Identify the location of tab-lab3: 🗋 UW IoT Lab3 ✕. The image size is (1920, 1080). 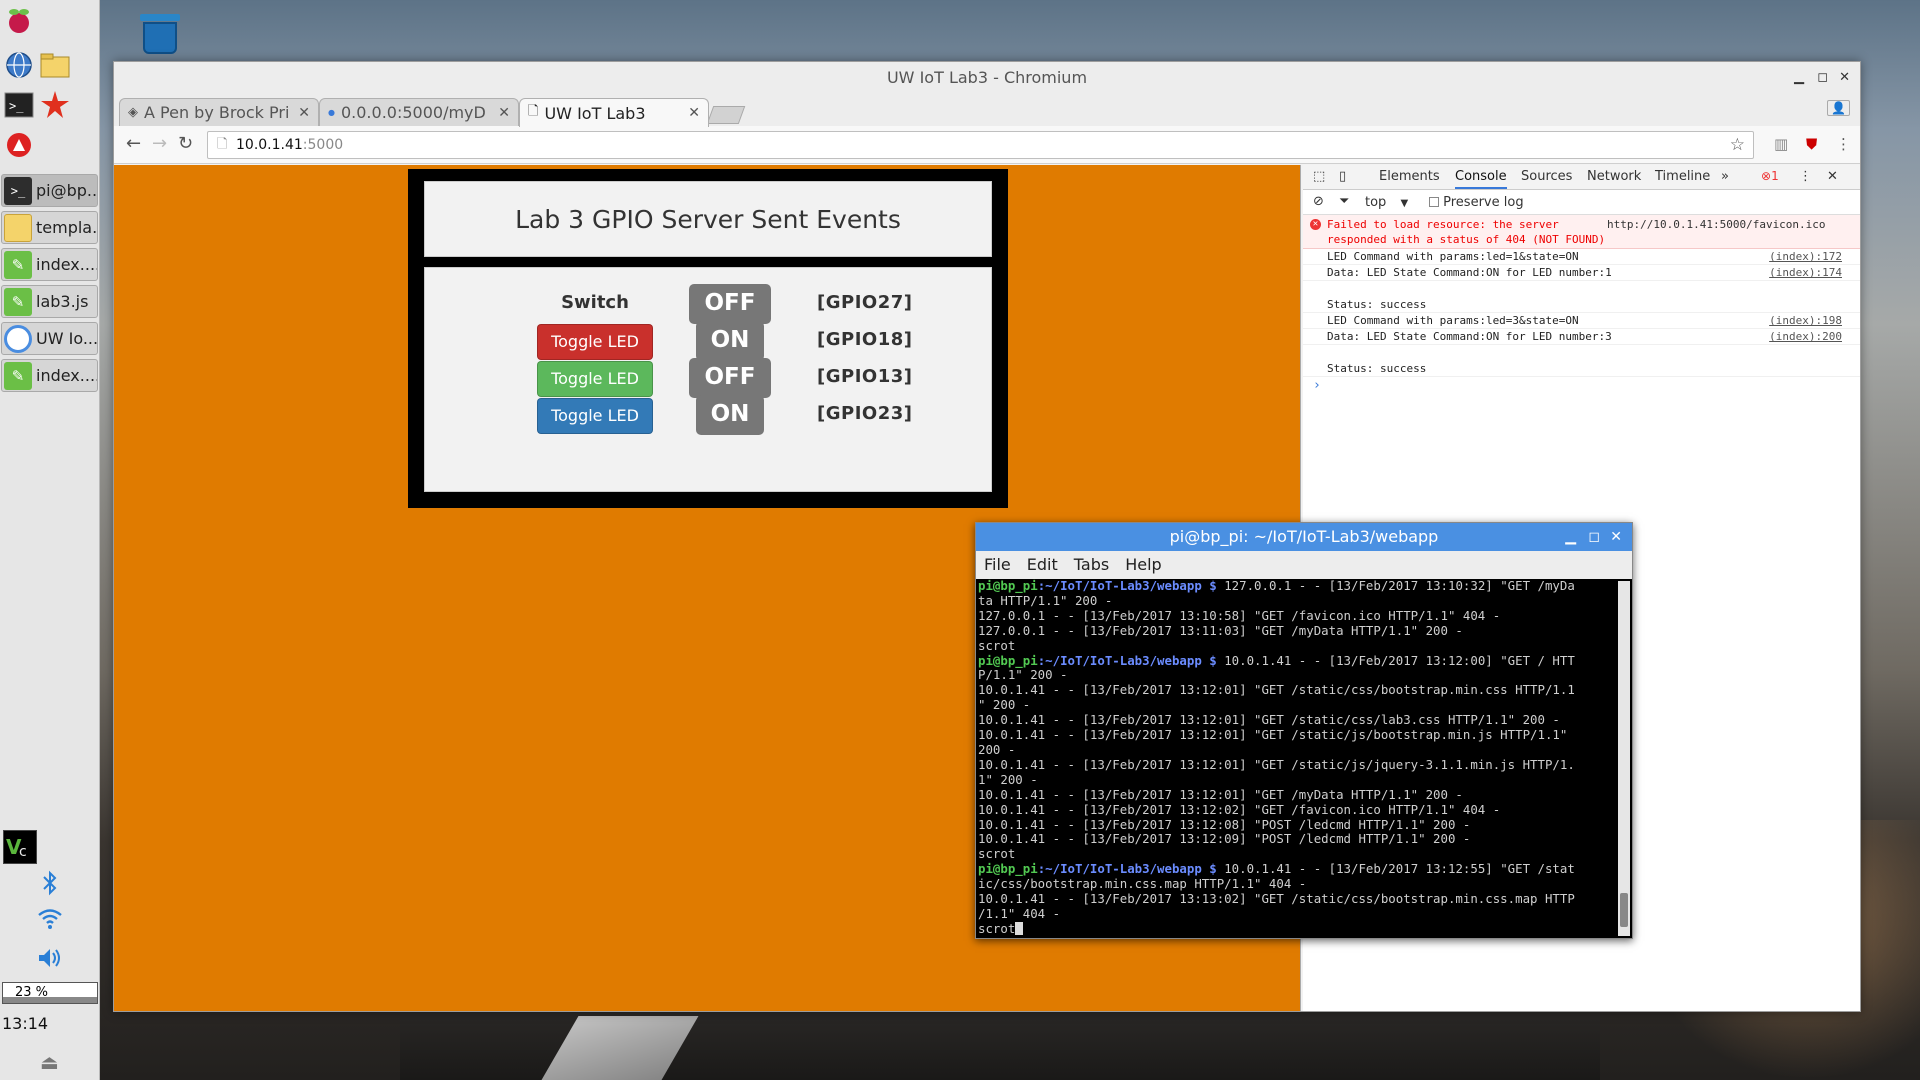
(614, 112).